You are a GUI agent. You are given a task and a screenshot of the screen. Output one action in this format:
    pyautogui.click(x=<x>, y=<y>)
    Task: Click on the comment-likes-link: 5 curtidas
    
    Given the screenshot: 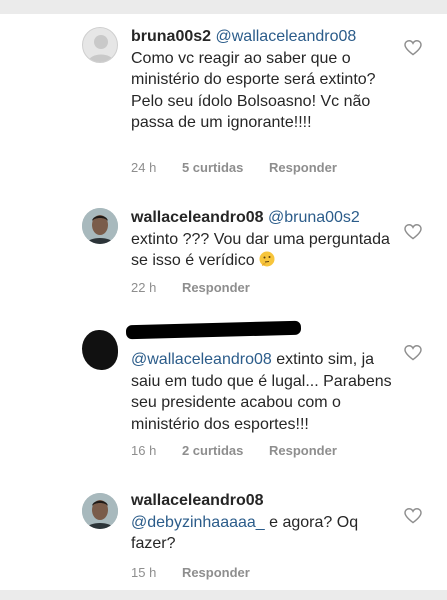 What is the action you would take?
    pyautogui.click(x=212, y=167)
    